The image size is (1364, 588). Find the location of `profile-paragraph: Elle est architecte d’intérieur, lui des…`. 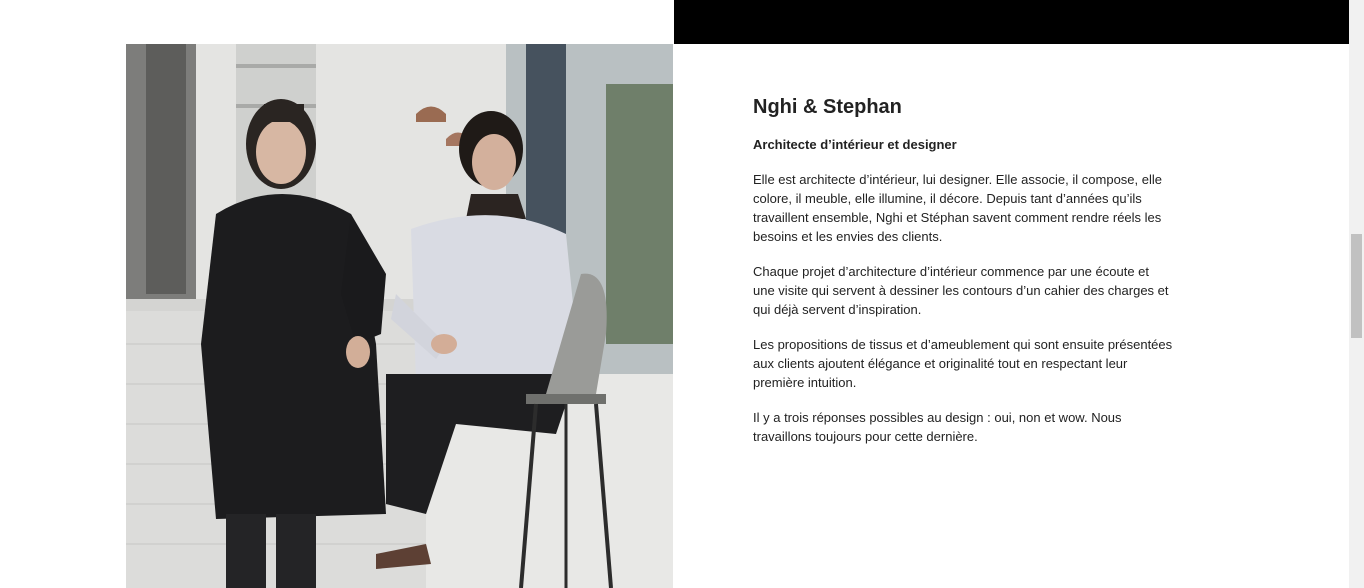

profile-paragraph: Elle est architecte d’intérieur, lui des… is located at coordinates (957, 208).